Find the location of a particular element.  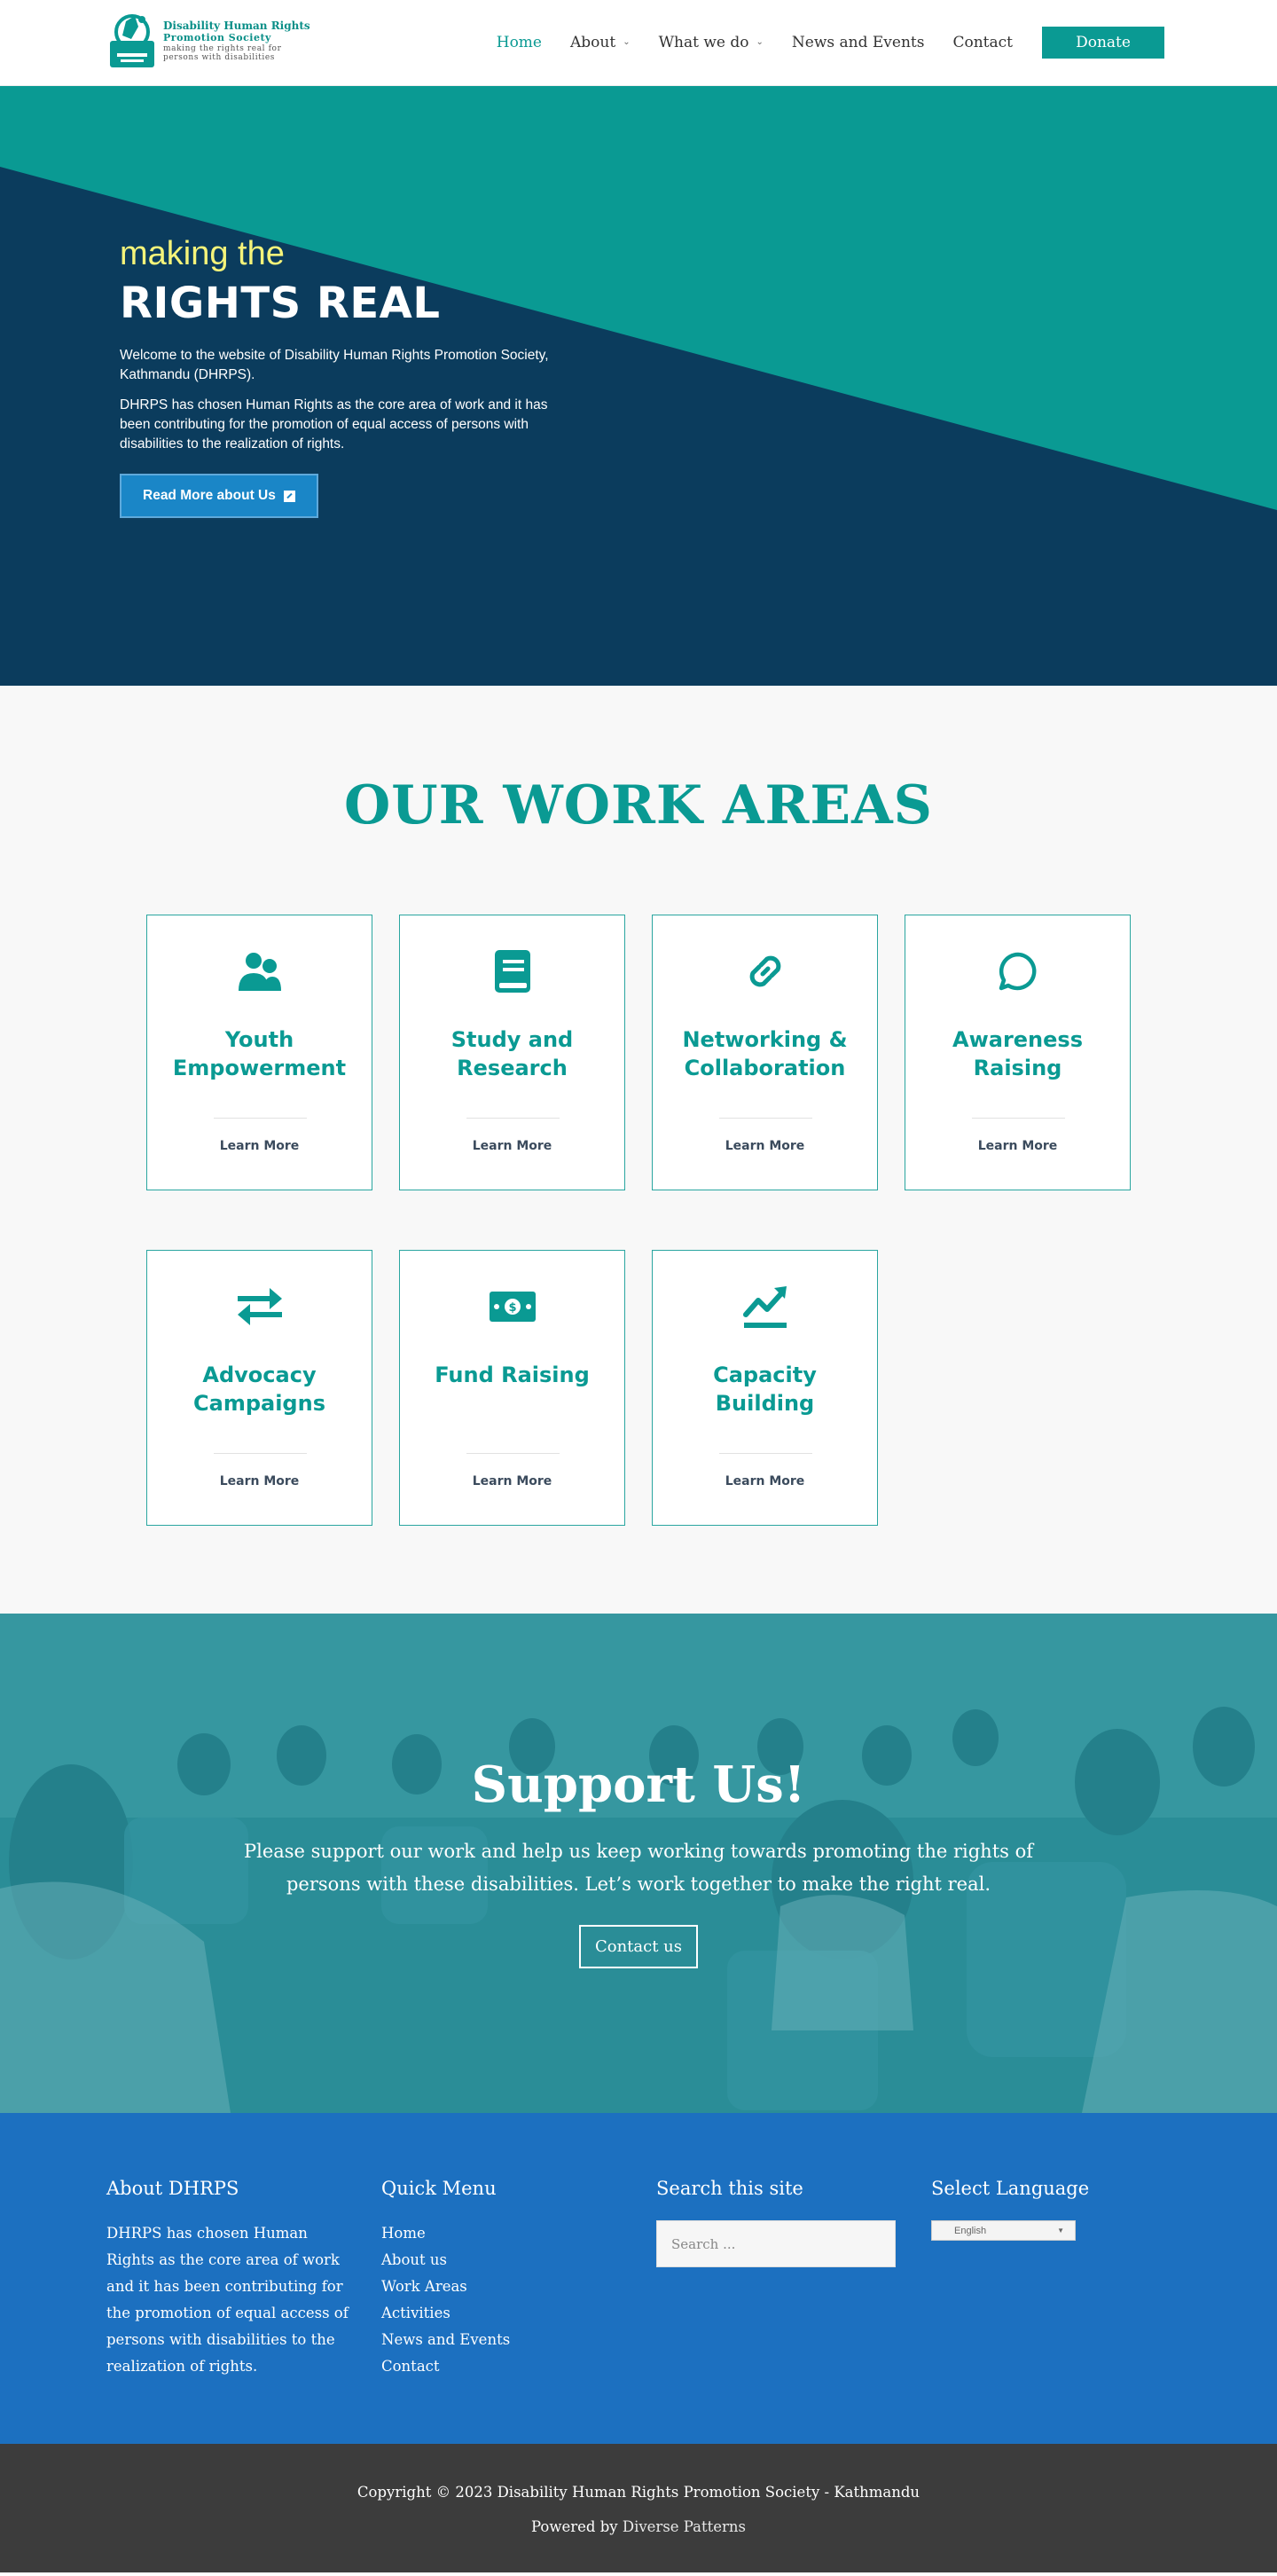

work-card-fund-raising: $ Fund Raising Learn More is located at coordinates (512, 1388).